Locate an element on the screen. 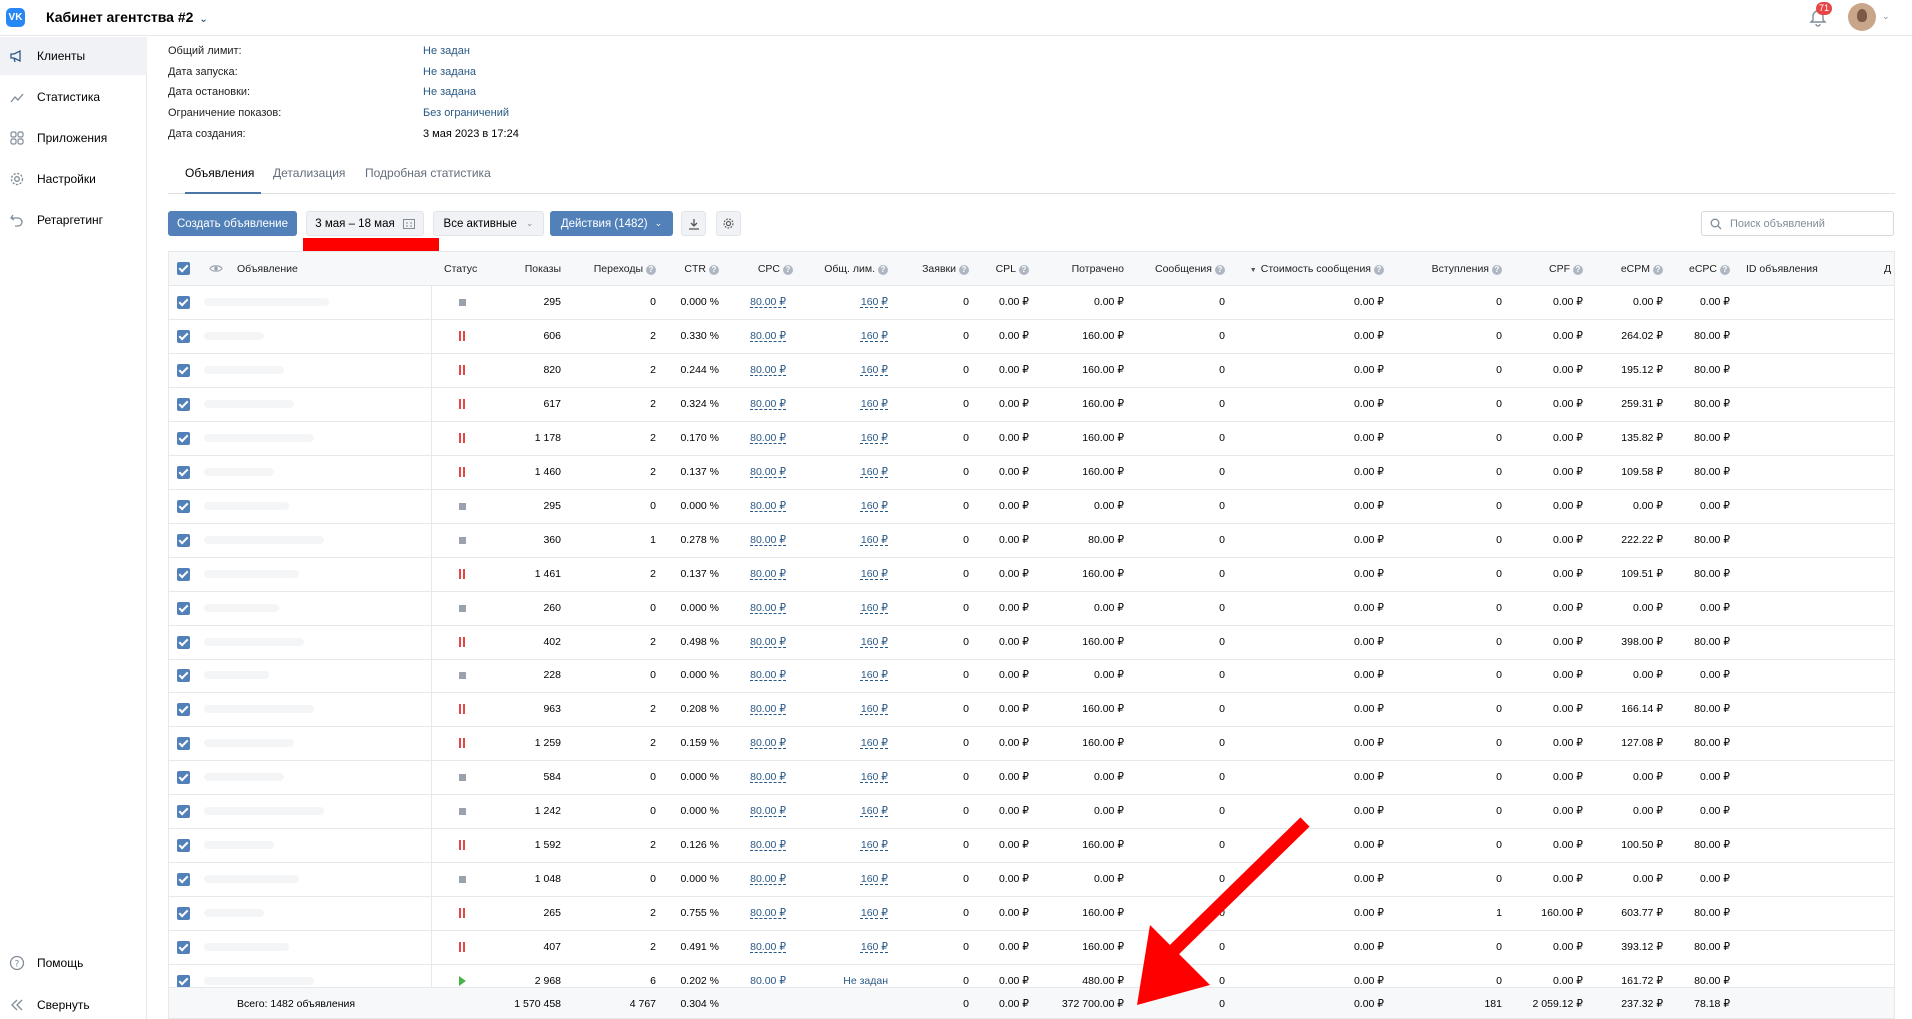 Image resolution: width=1912 pixels, height=1019 pixels. tab-ads: Объявления is located at coordinates (223, 180).